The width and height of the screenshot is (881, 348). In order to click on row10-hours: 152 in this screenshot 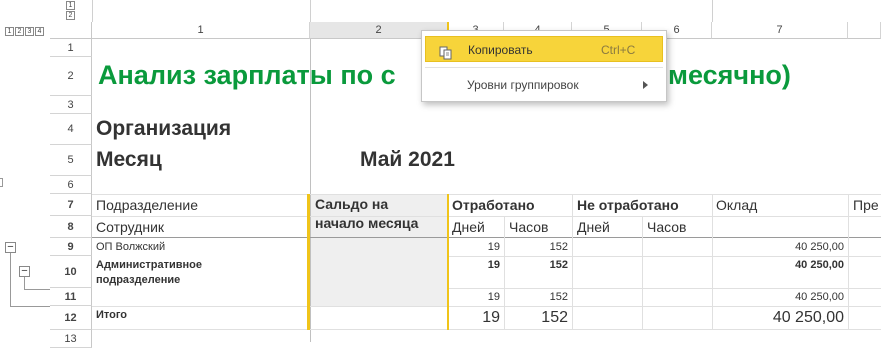, I will do `click(558, 265)`.